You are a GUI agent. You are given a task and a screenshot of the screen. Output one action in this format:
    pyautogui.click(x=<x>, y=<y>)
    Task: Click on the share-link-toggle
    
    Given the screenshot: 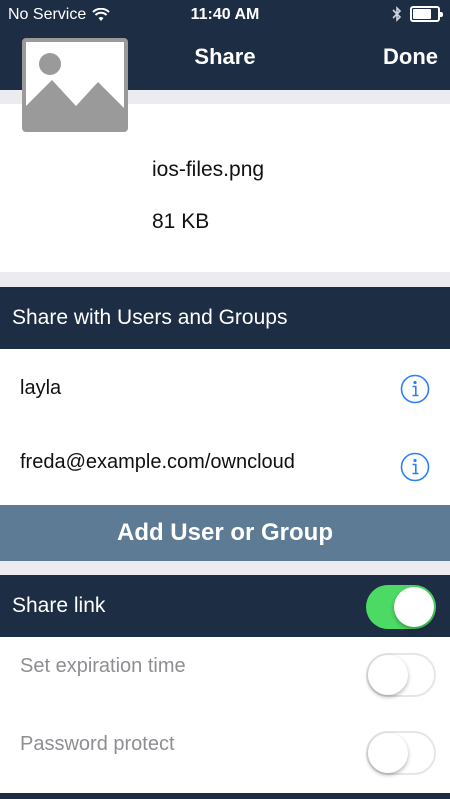 What is the action you would take?
    pyautogui.click(x=401, y=607)
    